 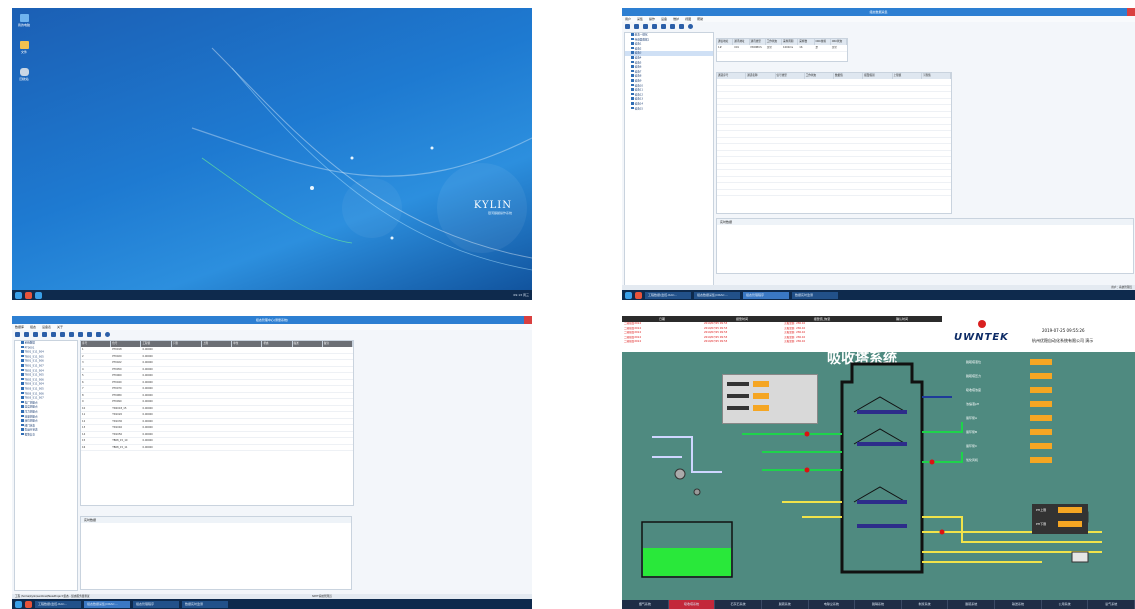 I want to click on hmi-tab: 石灰石系统, so click(x=738, y=604).